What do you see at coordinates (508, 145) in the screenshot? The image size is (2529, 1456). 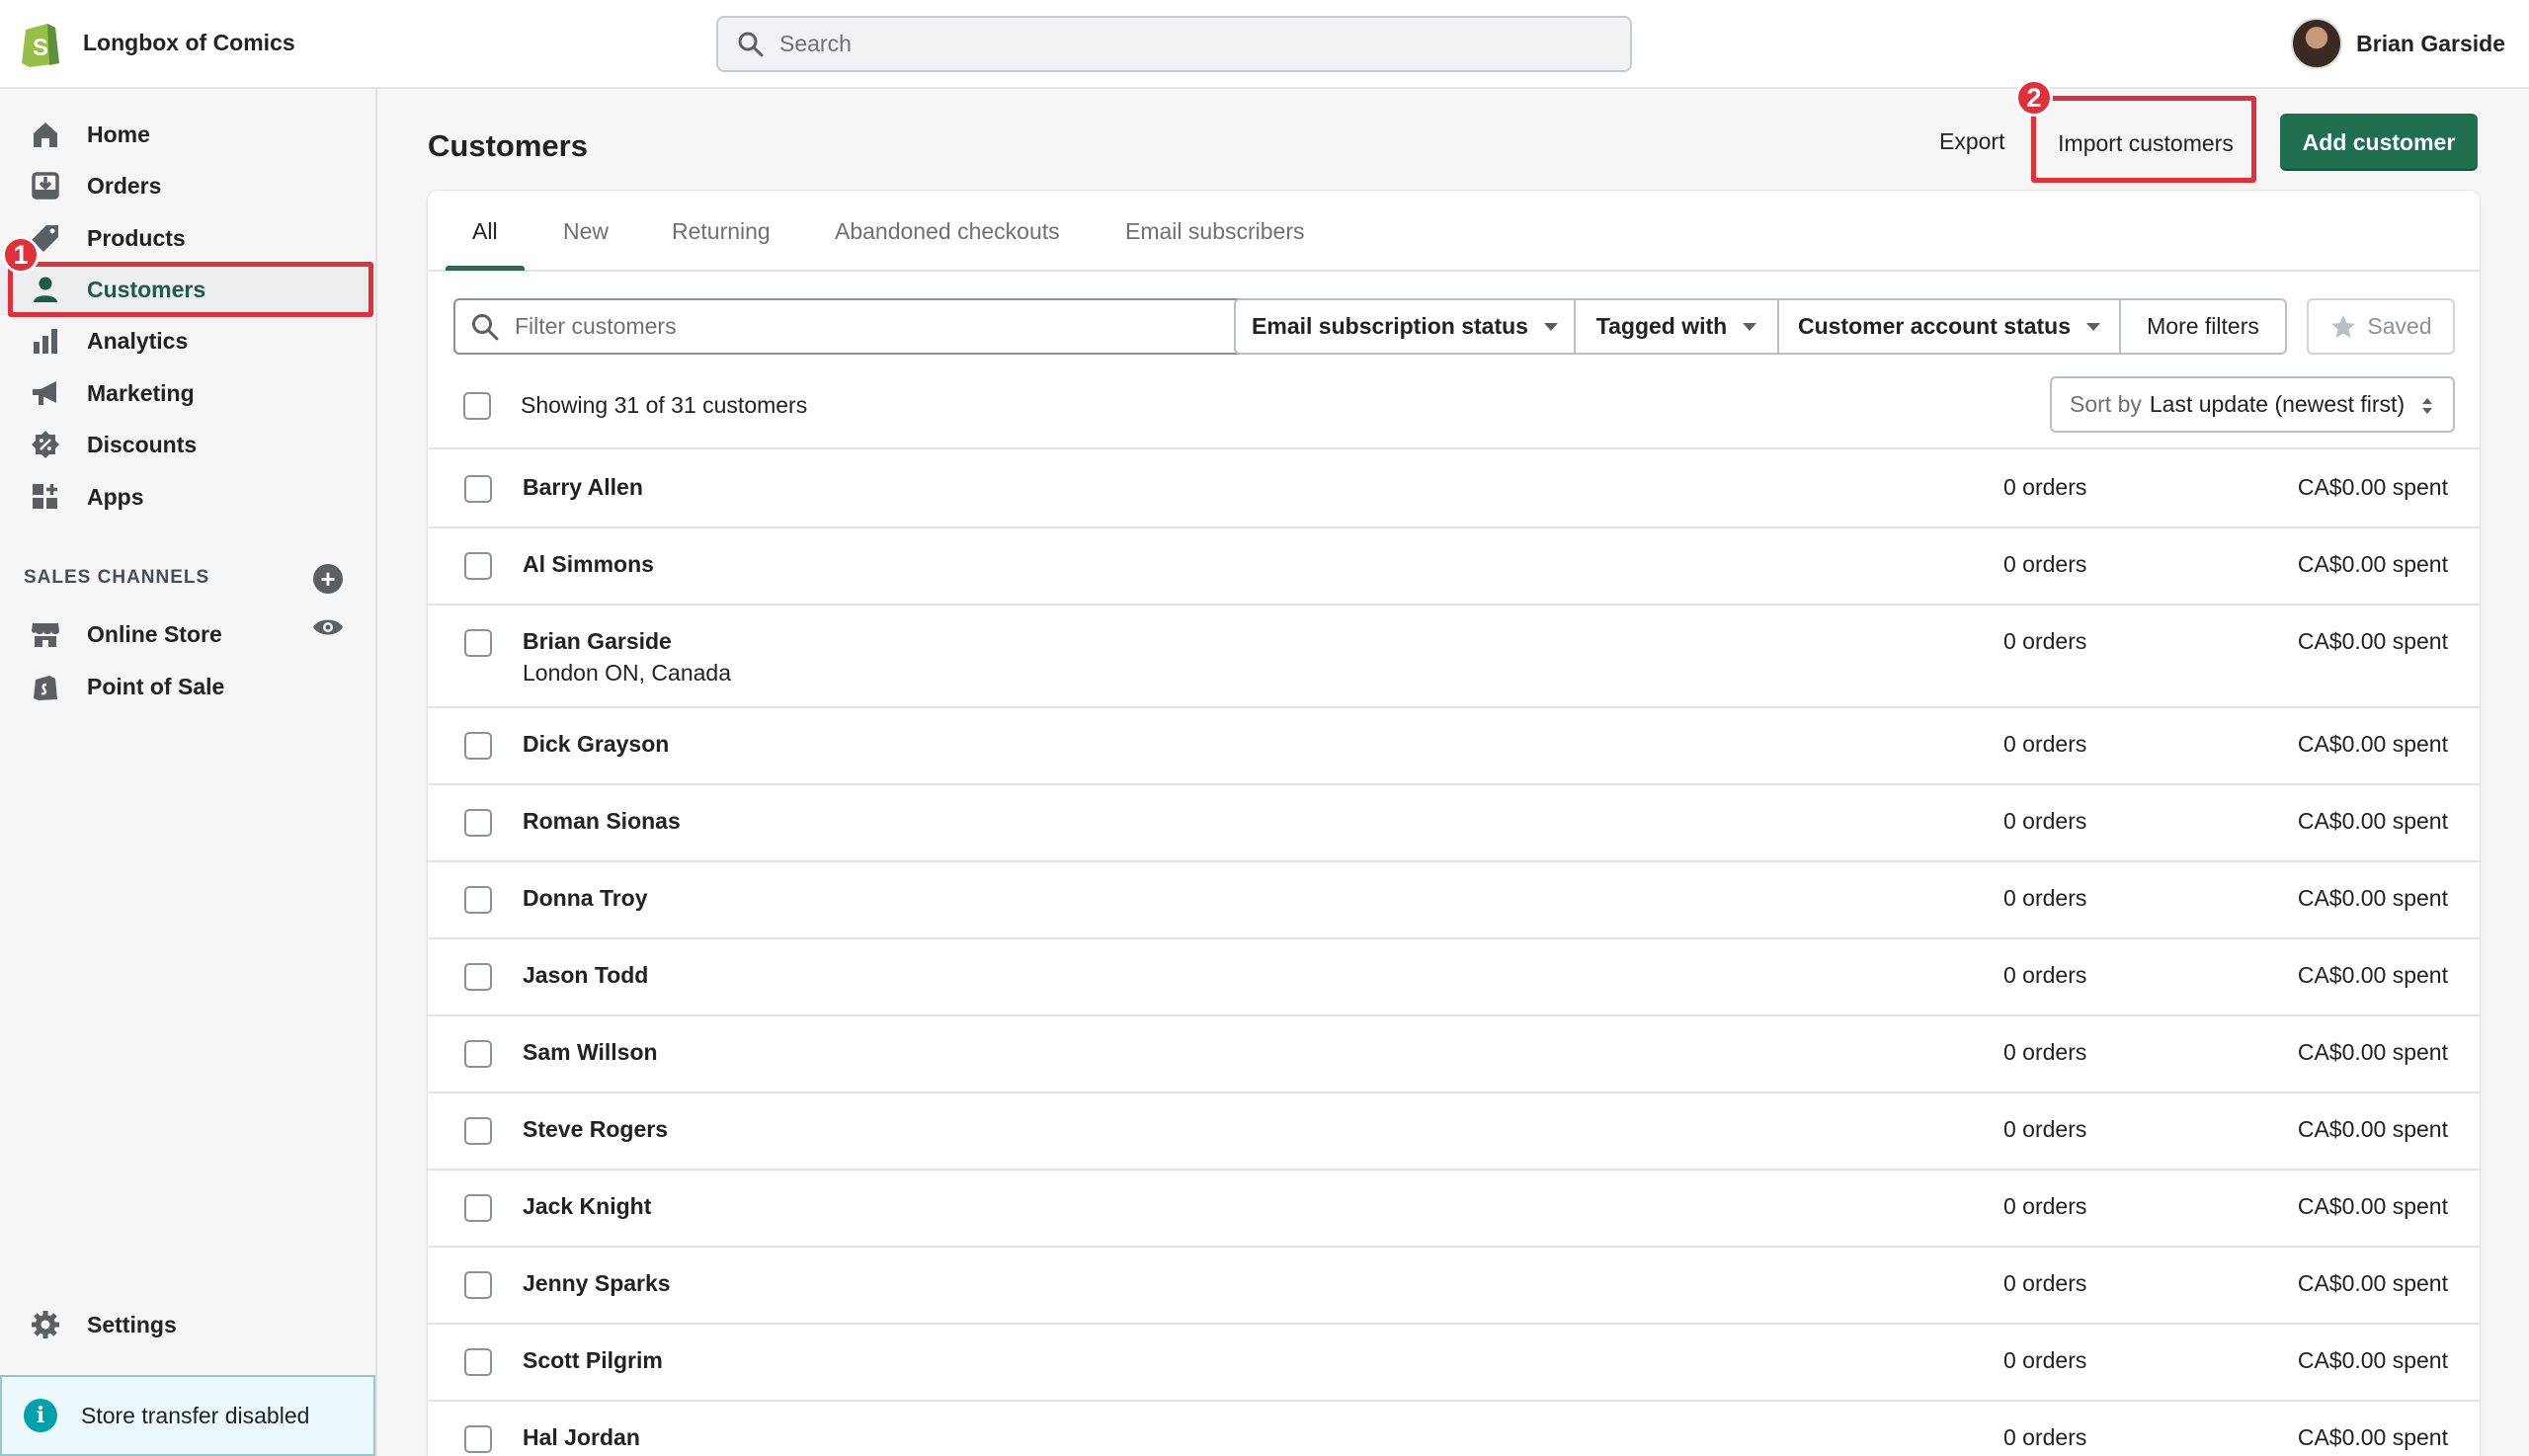 I see `page-title: Customers` at bounding box center [508, 145].